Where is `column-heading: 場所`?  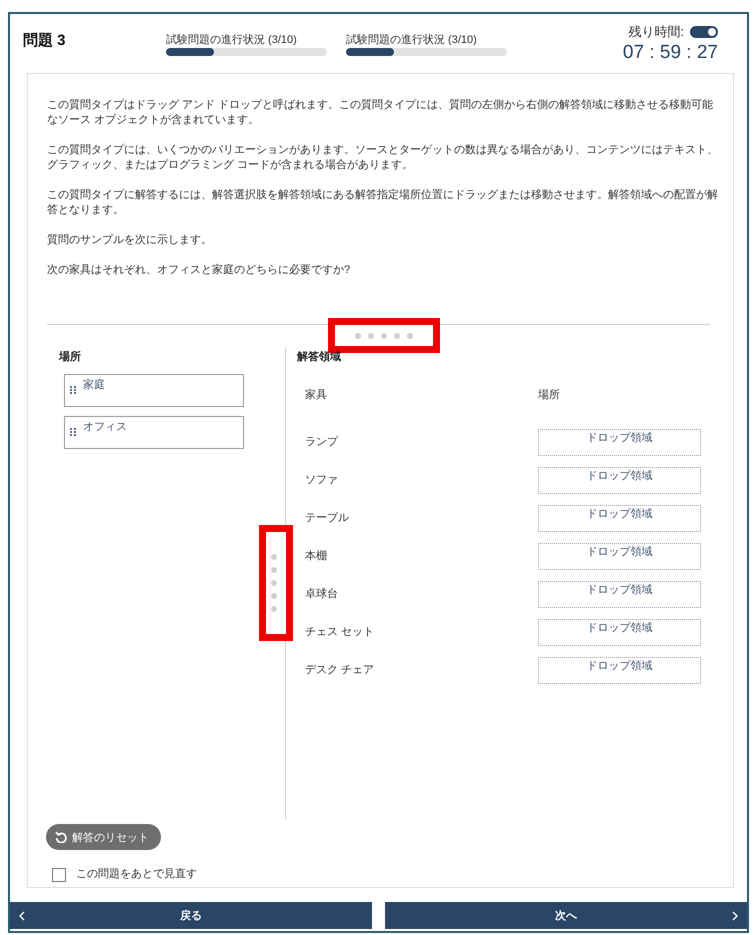
column-heading: 場所 is located at coordinates (70, 357).